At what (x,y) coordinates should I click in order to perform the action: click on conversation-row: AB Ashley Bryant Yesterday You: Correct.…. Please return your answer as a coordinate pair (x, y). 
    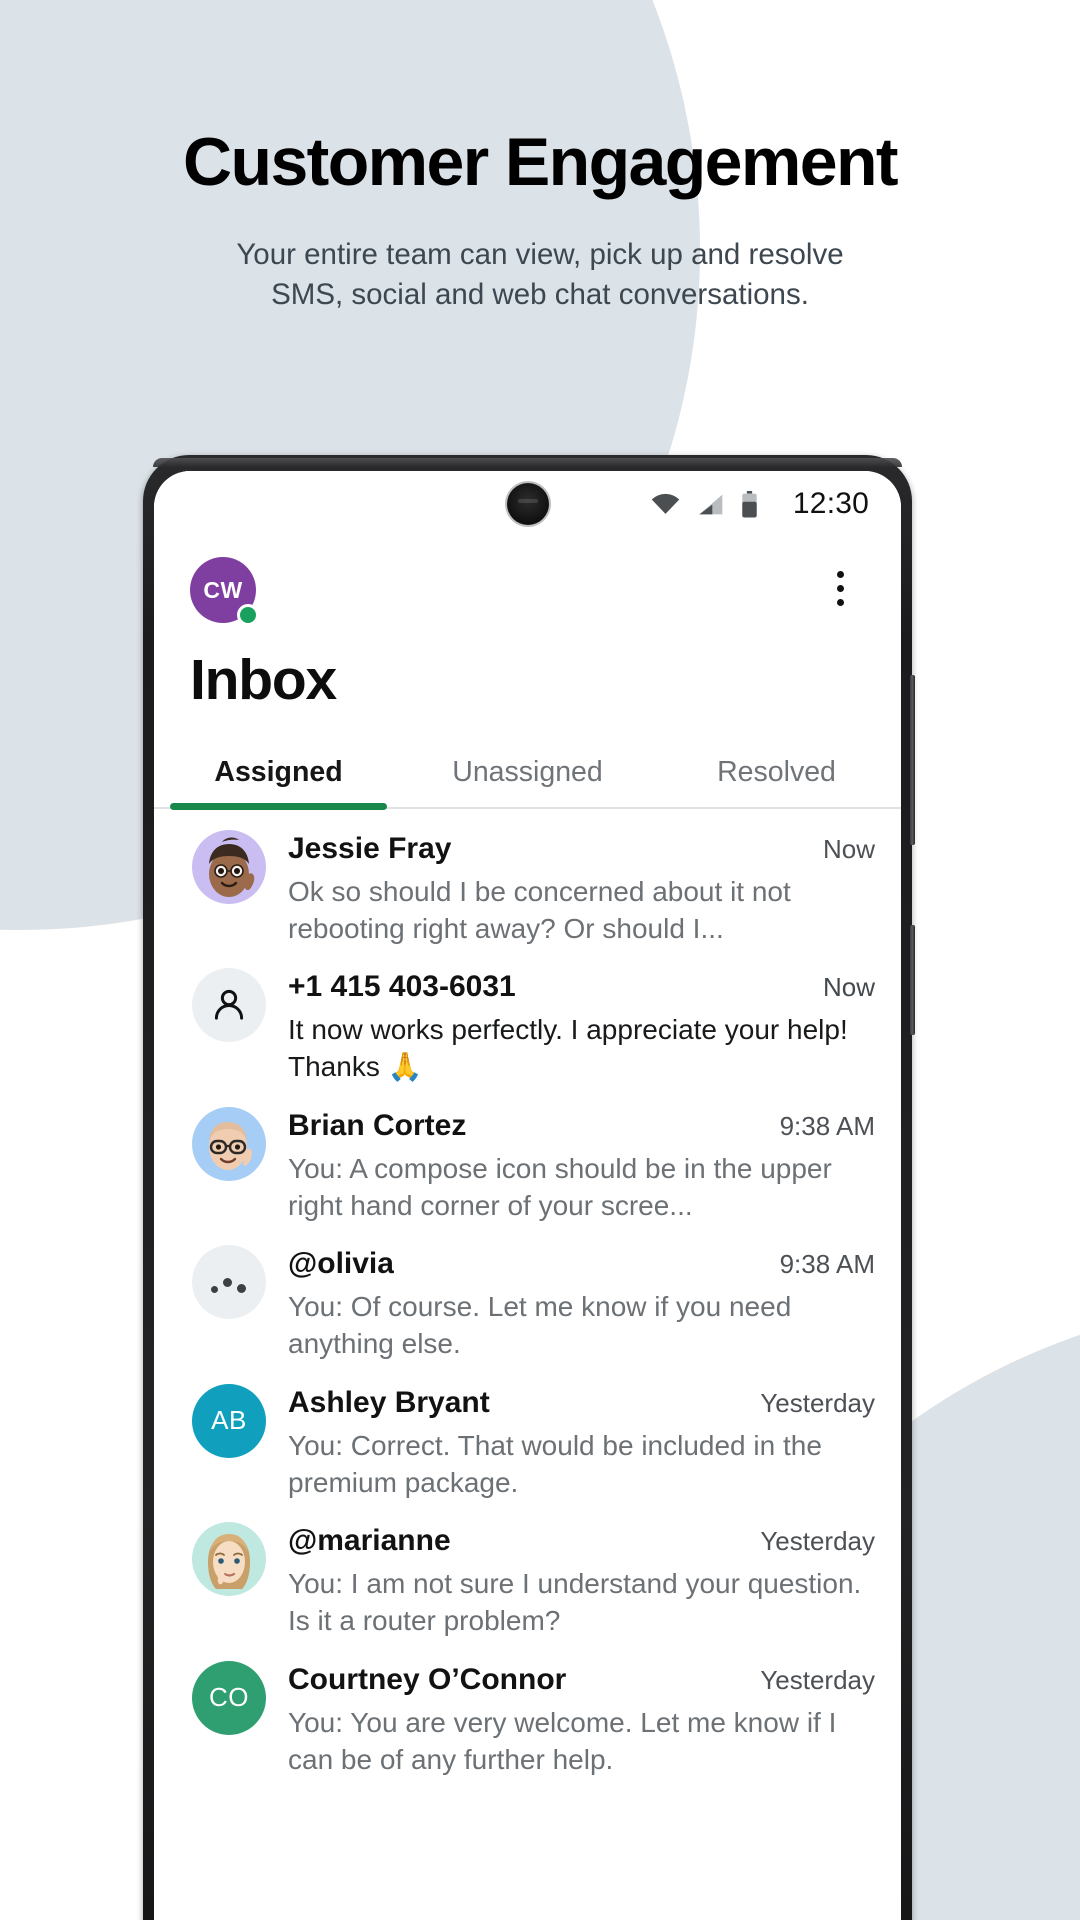
    Looking at the image, I should click on (527, 1432).